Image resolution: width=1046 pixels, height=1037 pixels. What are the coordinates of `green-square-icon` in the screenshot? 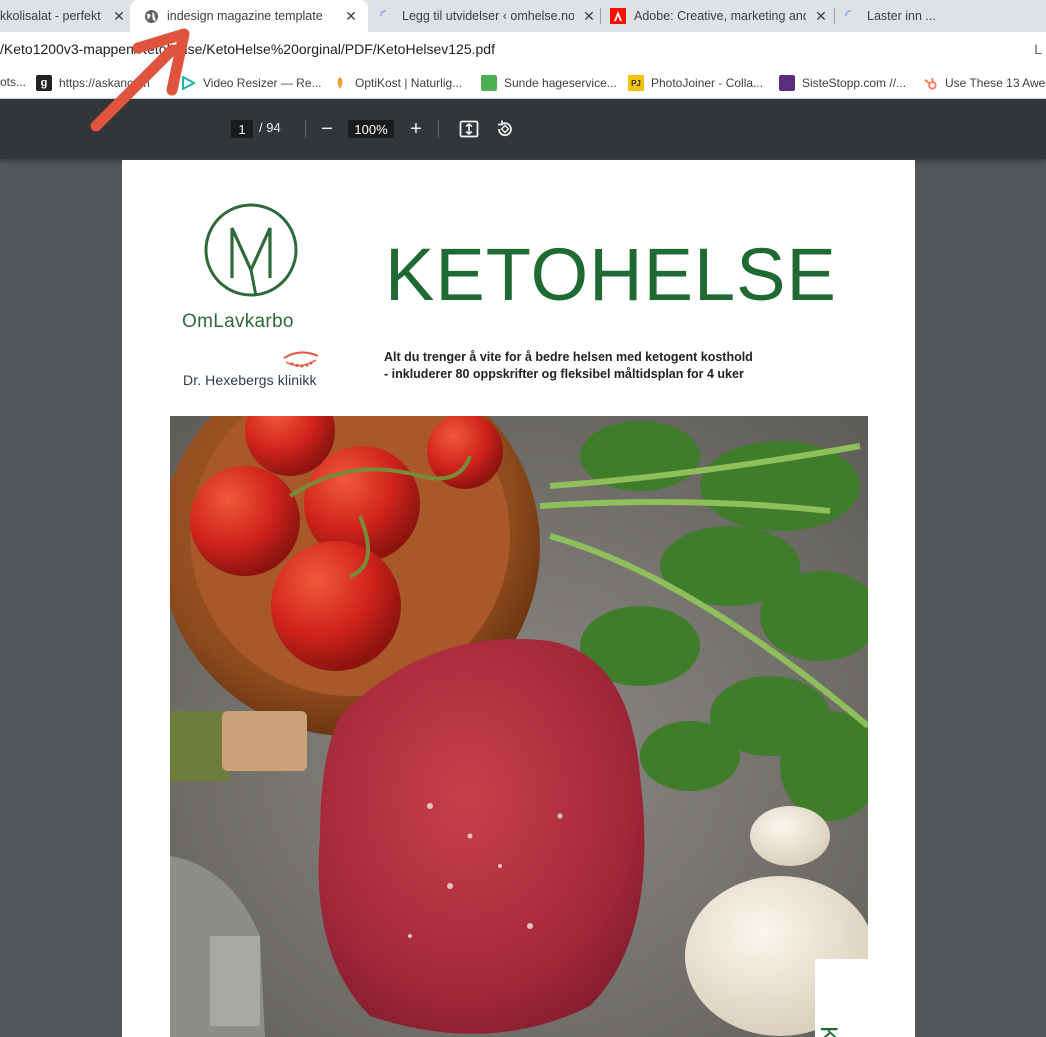 It's located at (489, 83).